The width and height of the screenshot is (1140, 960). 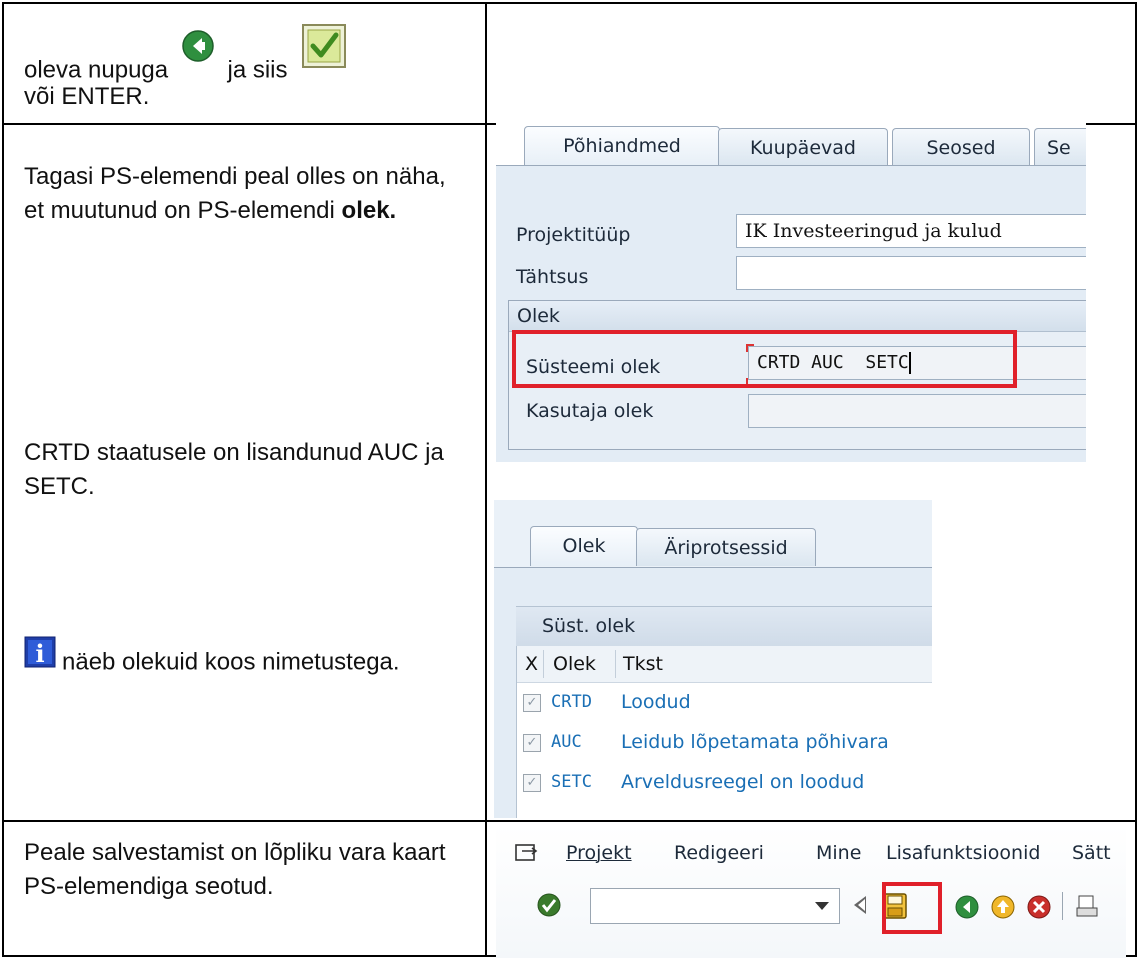 What do you see at coordinates (917, 411) in the screenshot?
I see `kasutaja-olek-field` at bounding box center [917, 411].